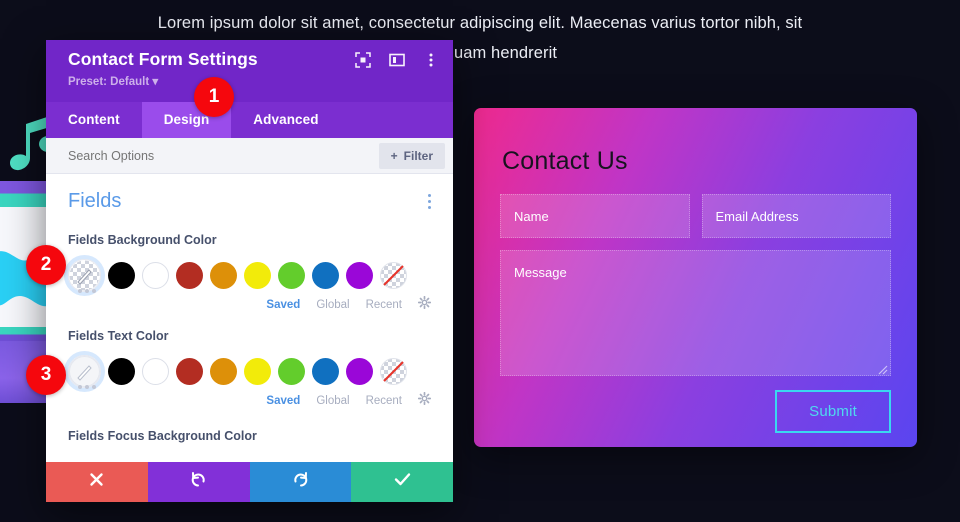 The width and height of the screenshot is (960, 522). I want to click on message-field: Message, so click(695, 313).